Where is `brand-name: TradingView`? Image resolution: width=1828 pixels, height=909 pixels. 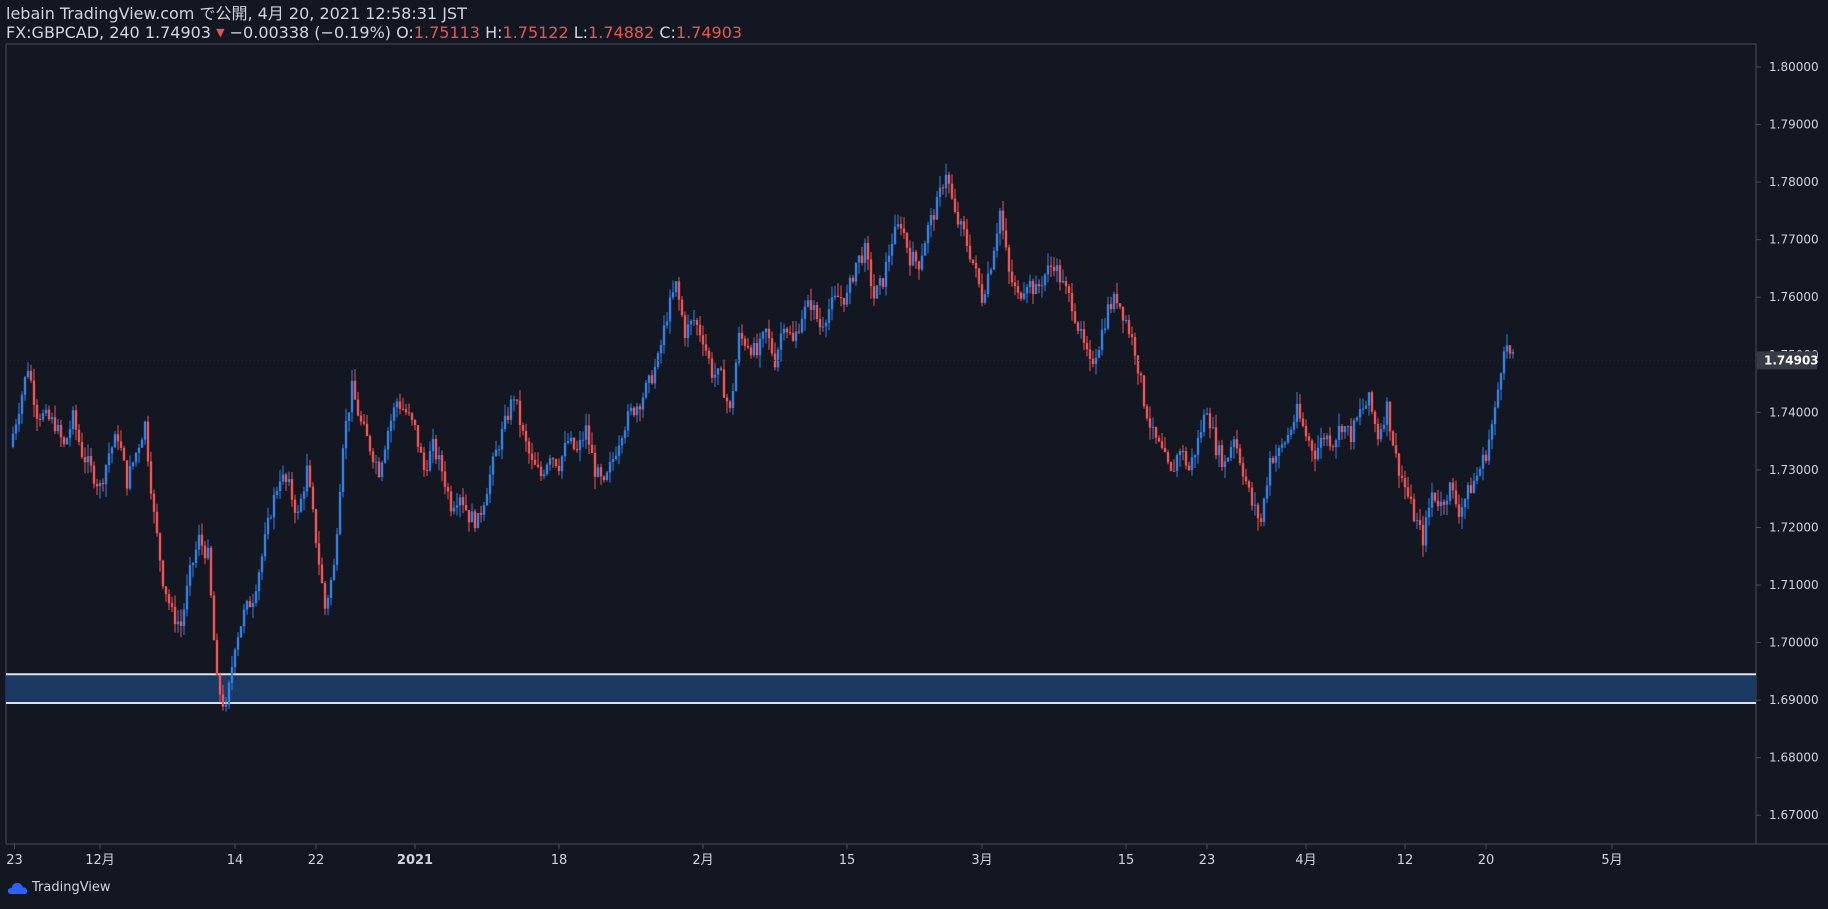 brand-name: TradingView is located at coordinates (71, 887).